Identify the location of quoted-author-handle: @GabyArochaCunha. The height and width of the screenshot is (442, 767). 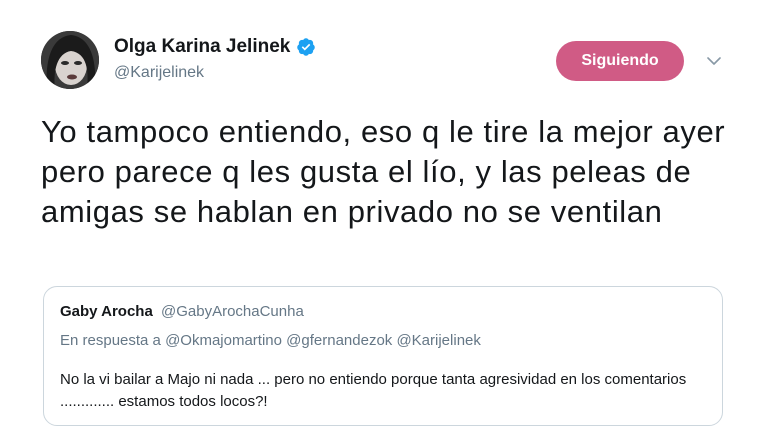
(232, 311).